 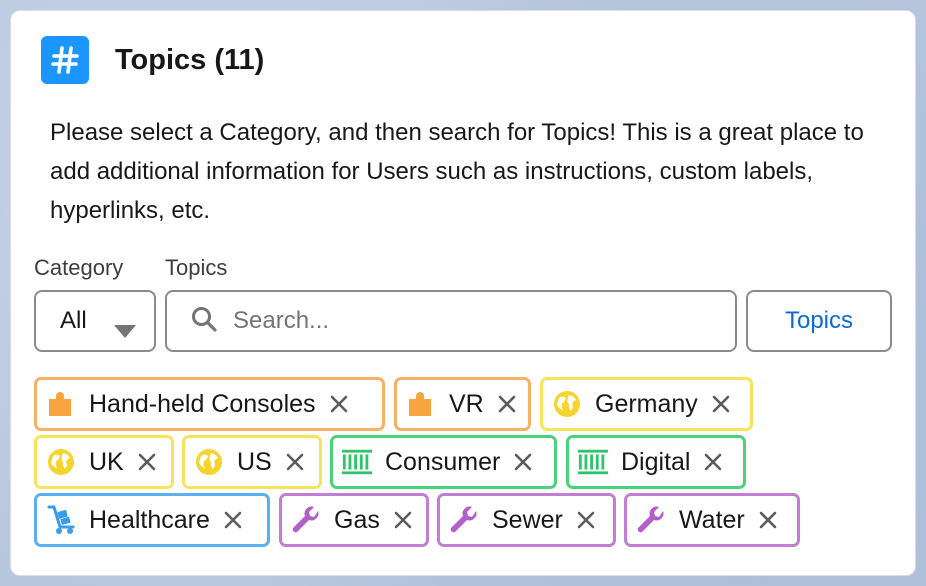 I want to click on pill-label: UK, so click(x=106, y=461).